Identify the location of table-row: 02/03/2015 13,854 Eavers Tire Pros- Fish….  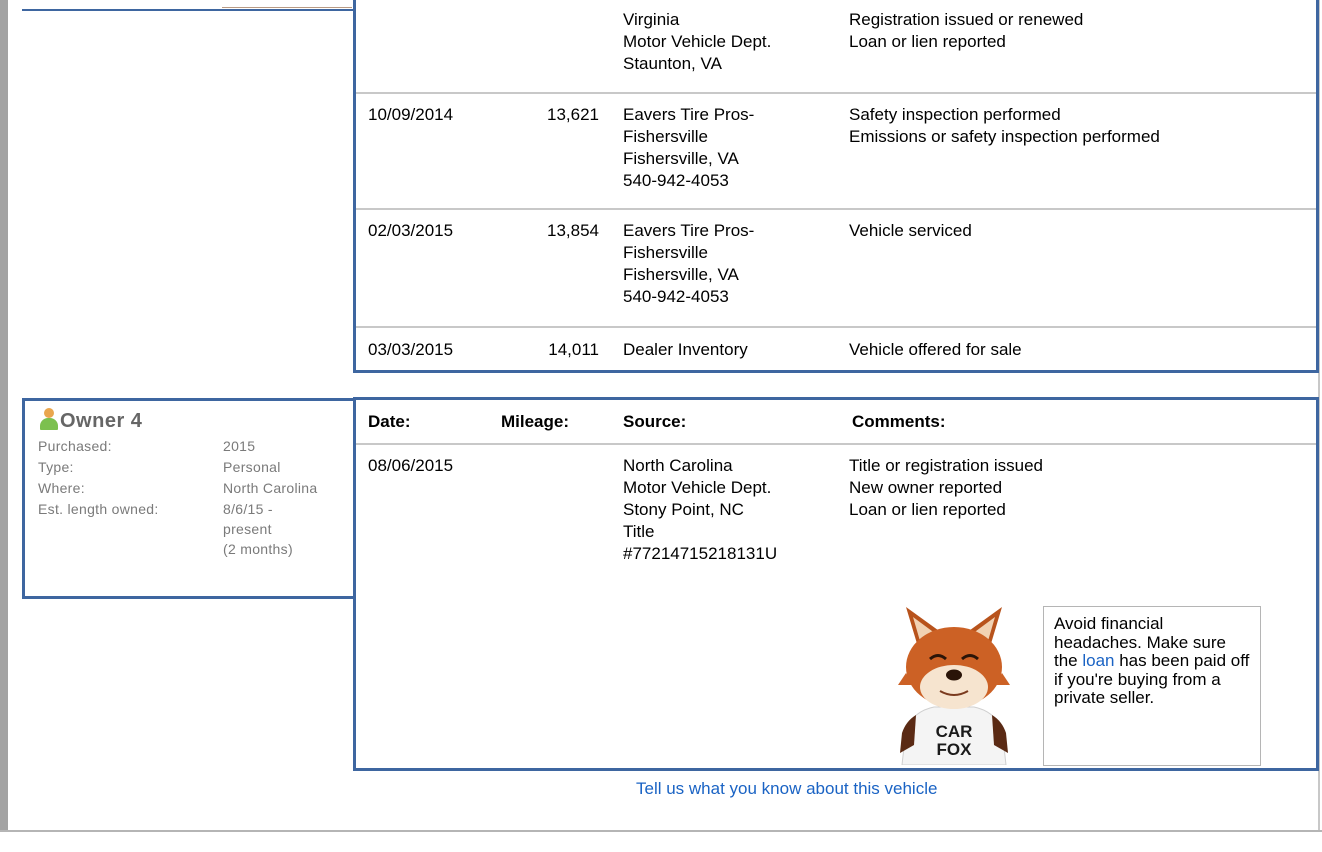
(836, 268).